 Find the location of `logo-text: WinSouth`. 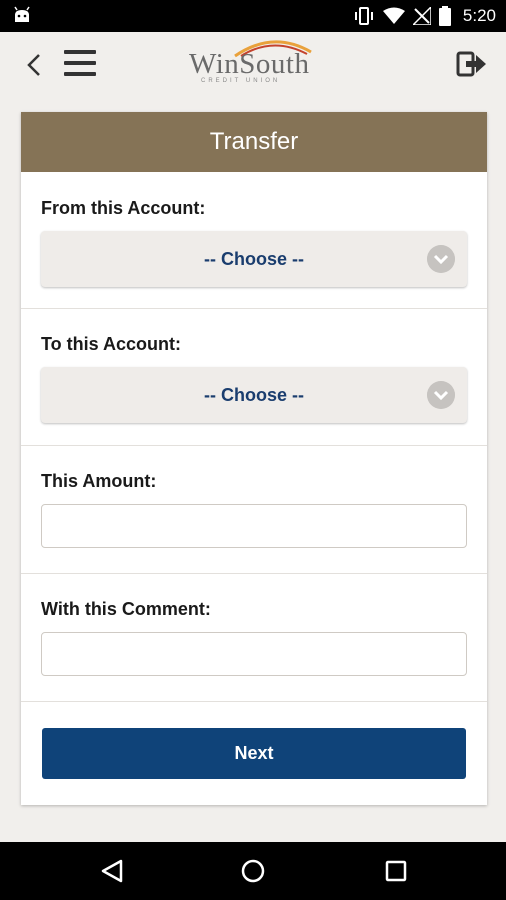

logo-text: WinSouth is located at coordinates (249, 64).